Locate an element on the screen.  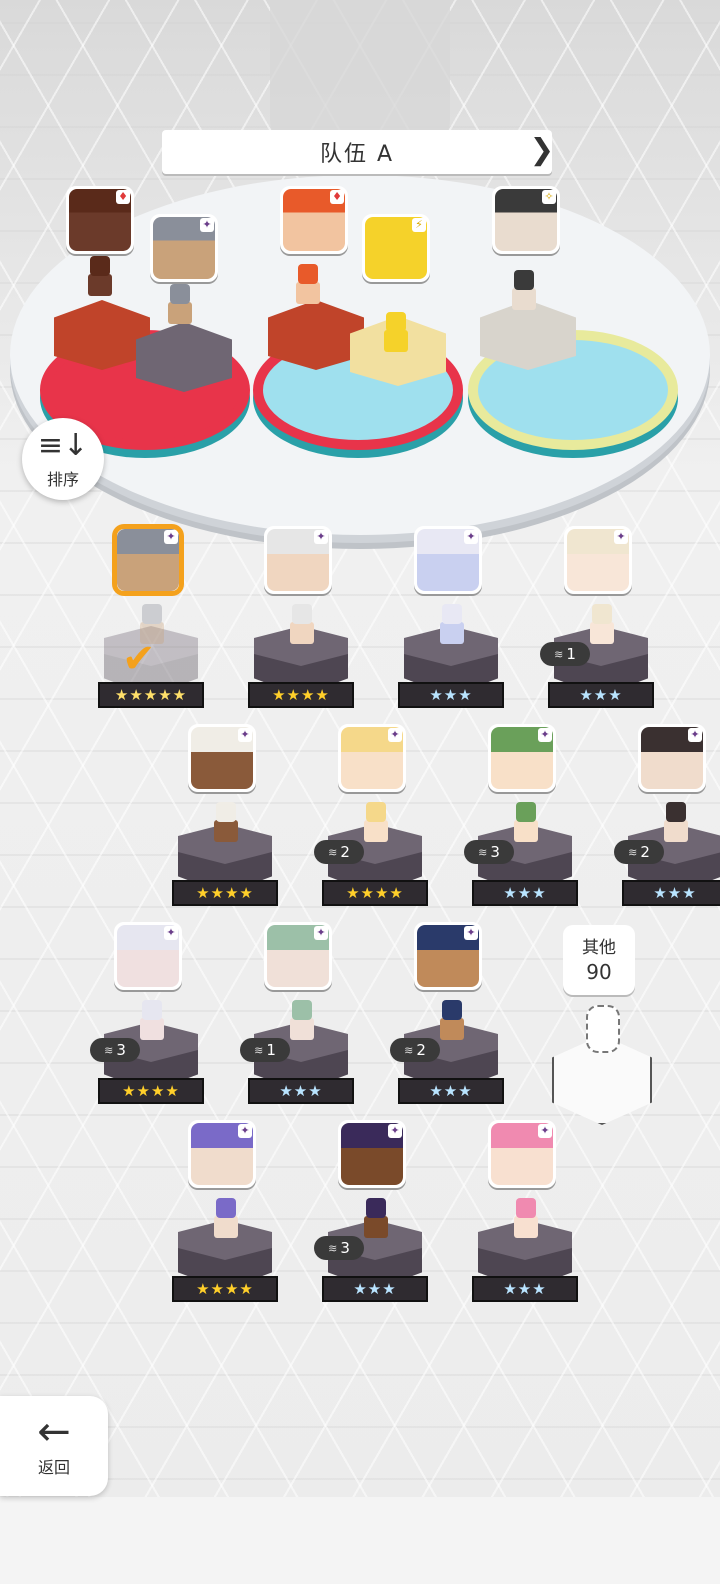
bottom-strip is located at coordinates (360, 1540).